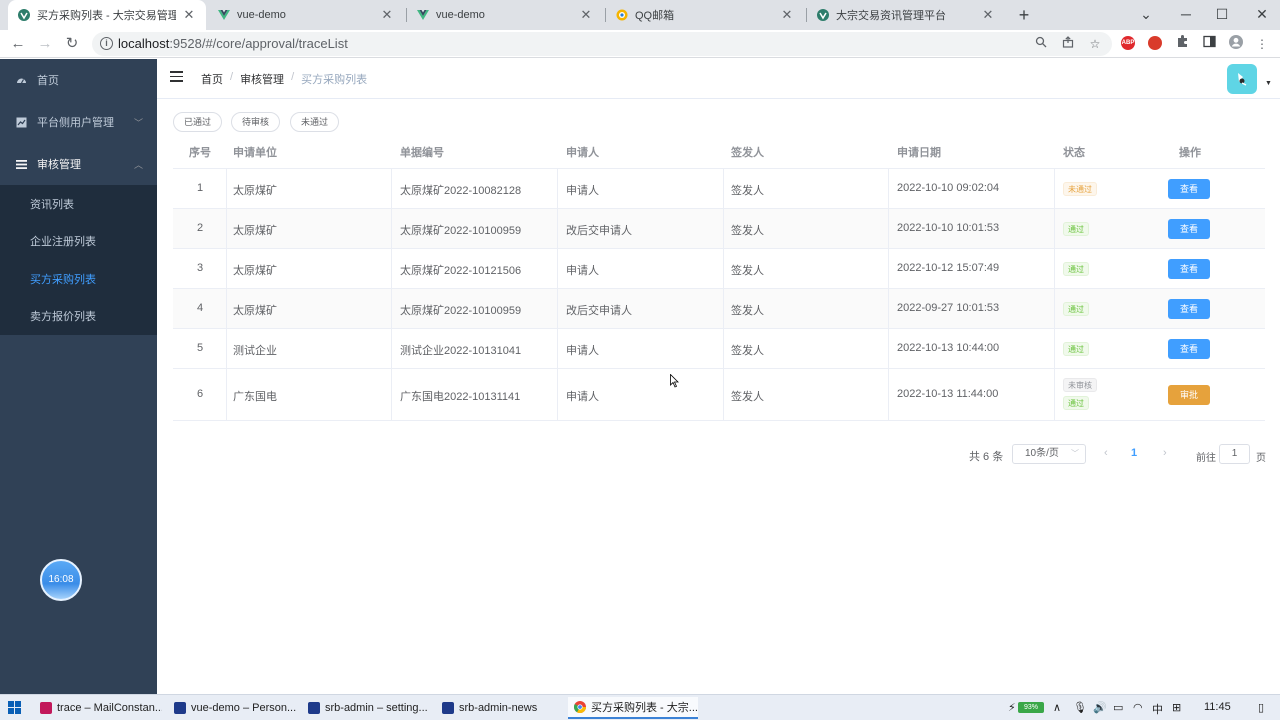  What do you see at coordinates (144, 43) in the screenshot?
I see `url-host: localhost` at bounding box center [144, 43].